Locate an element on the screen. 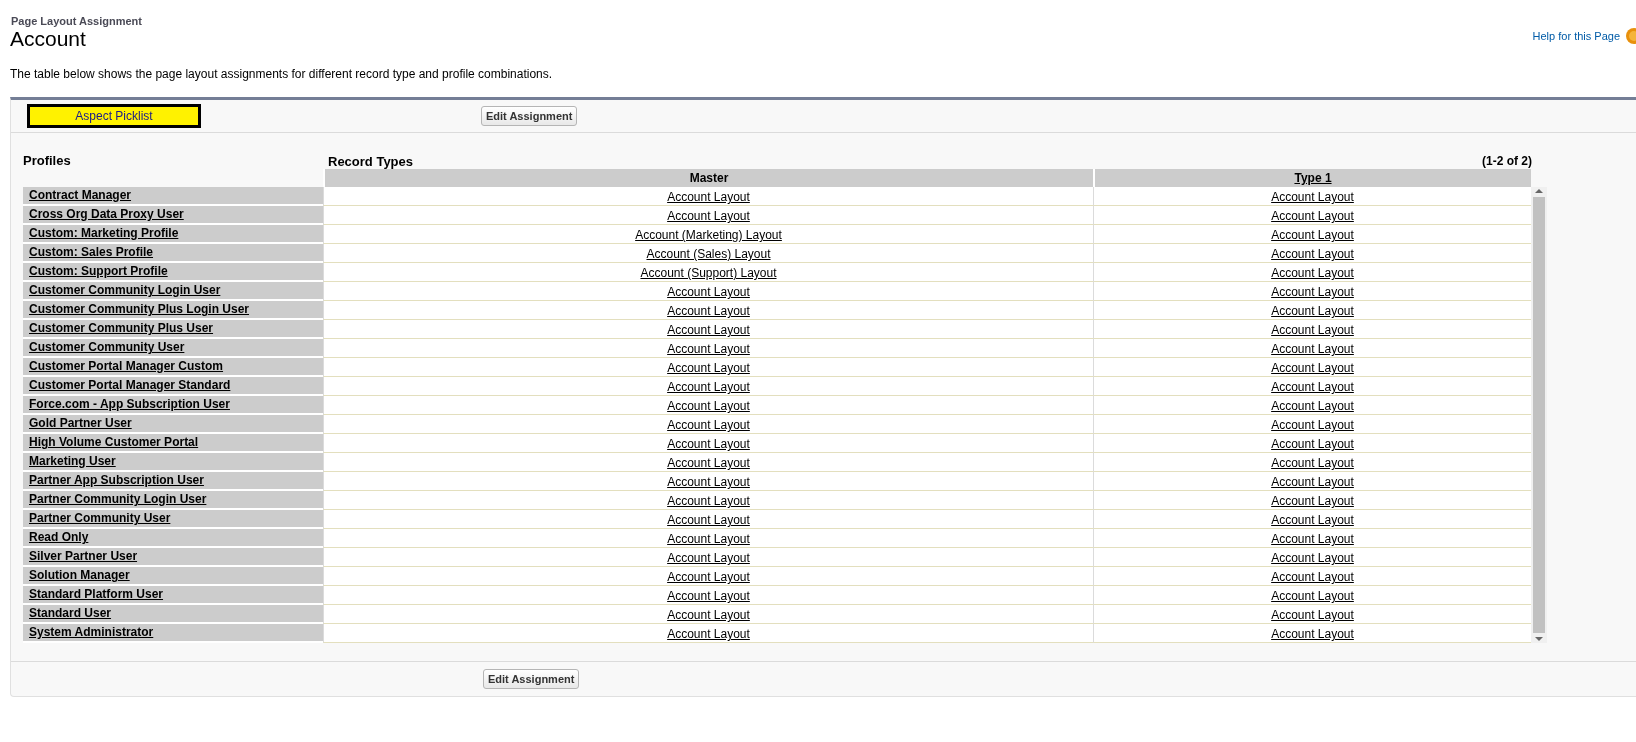 This screenshot has width=1636, height=742. column-header: Type 1 is located at coordinates (1312, 178).